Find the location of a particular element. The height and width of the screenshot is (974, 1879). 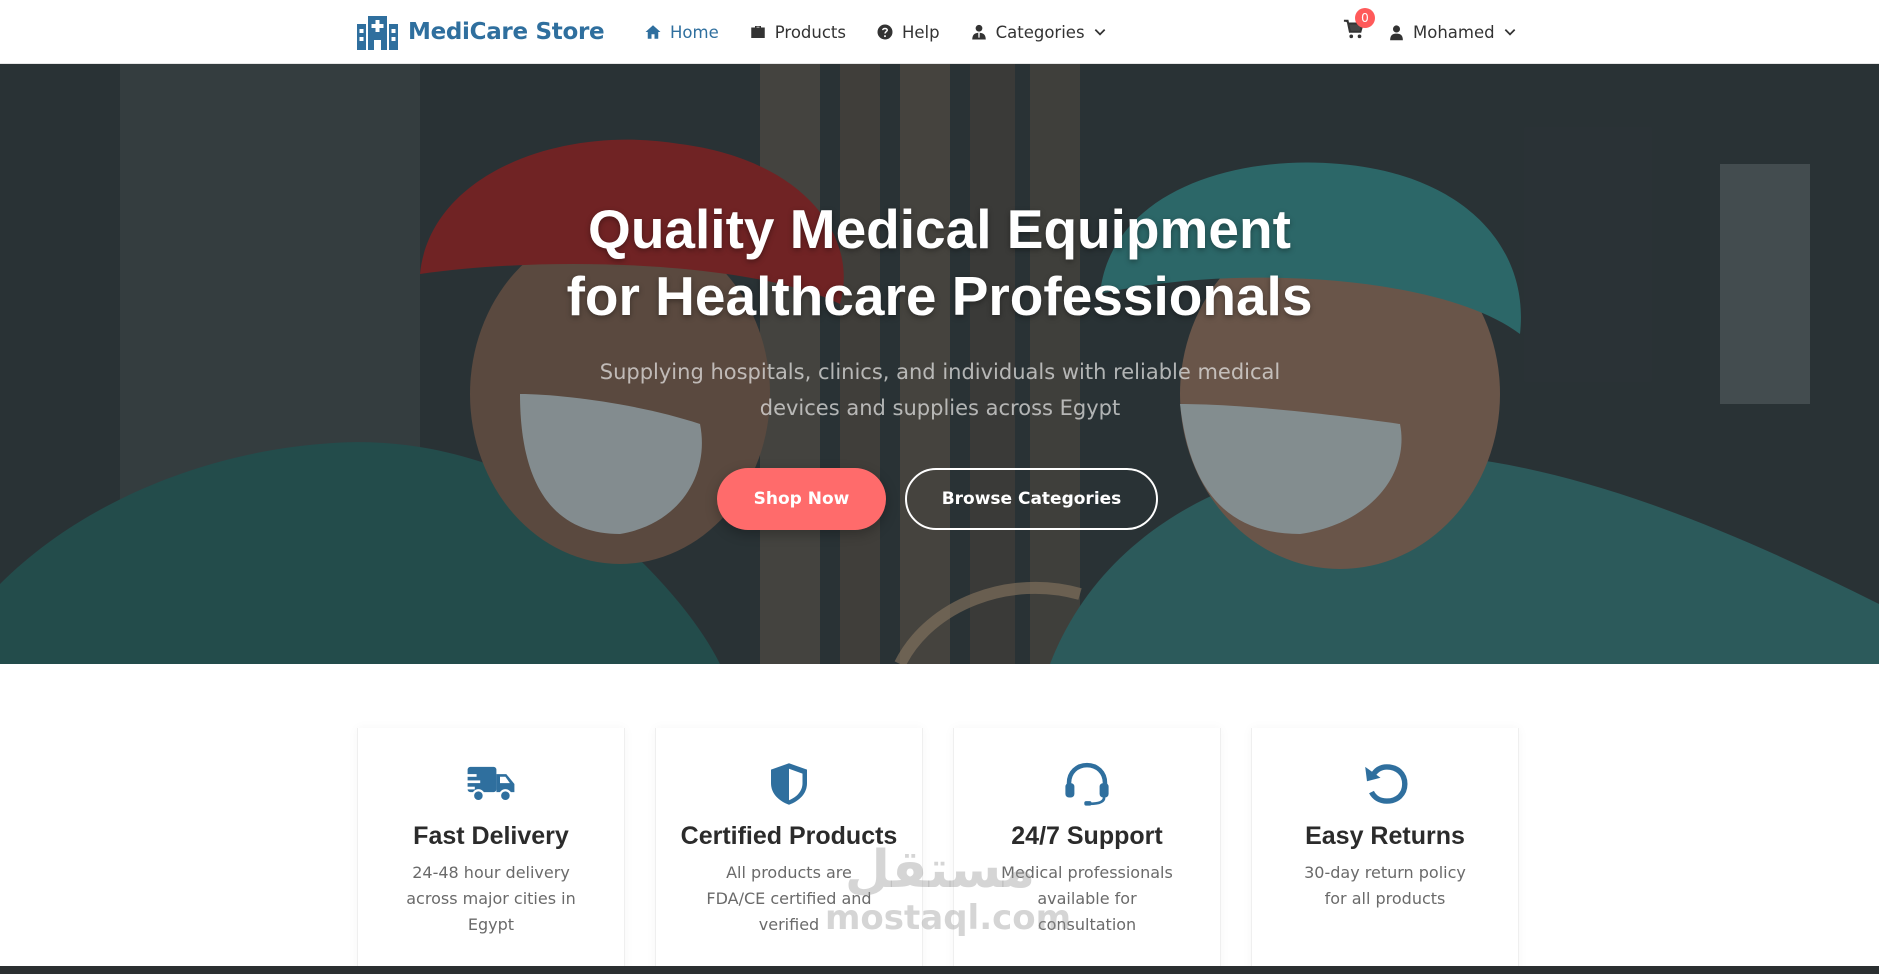

user-icon is located at coordinates (1396, 32).